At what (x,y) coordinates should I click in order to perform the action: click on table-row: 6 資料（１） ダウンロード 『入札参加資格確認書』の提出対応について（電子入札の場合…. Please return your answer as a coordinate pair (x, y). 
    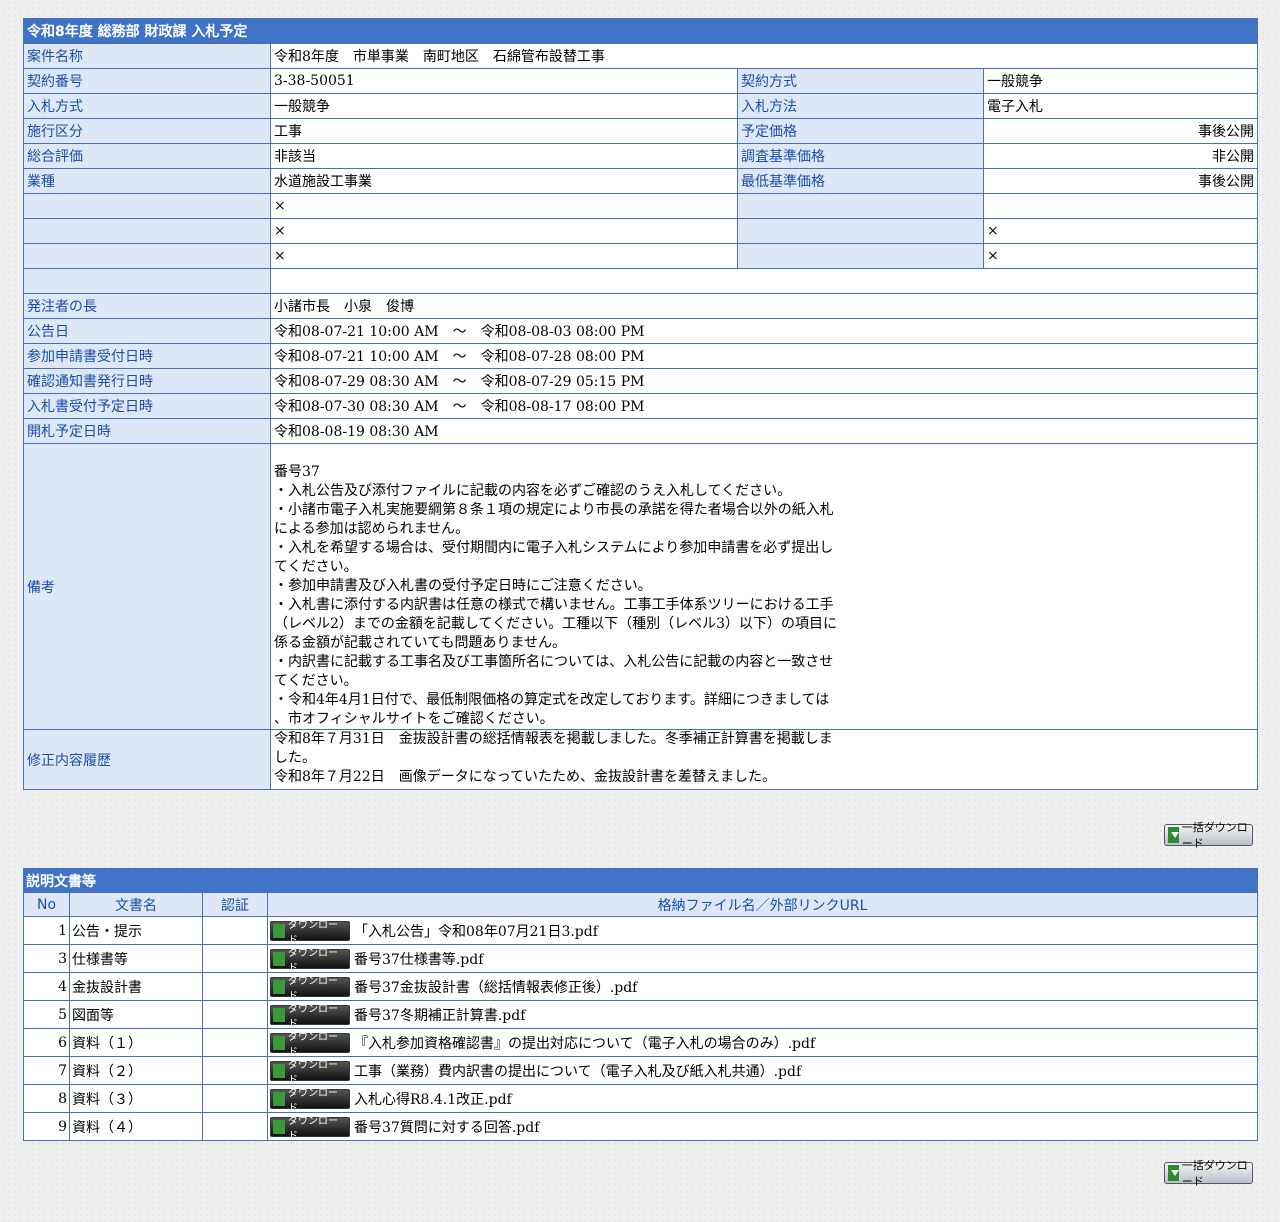
    Looking at the image, I should click on (640, 1043).